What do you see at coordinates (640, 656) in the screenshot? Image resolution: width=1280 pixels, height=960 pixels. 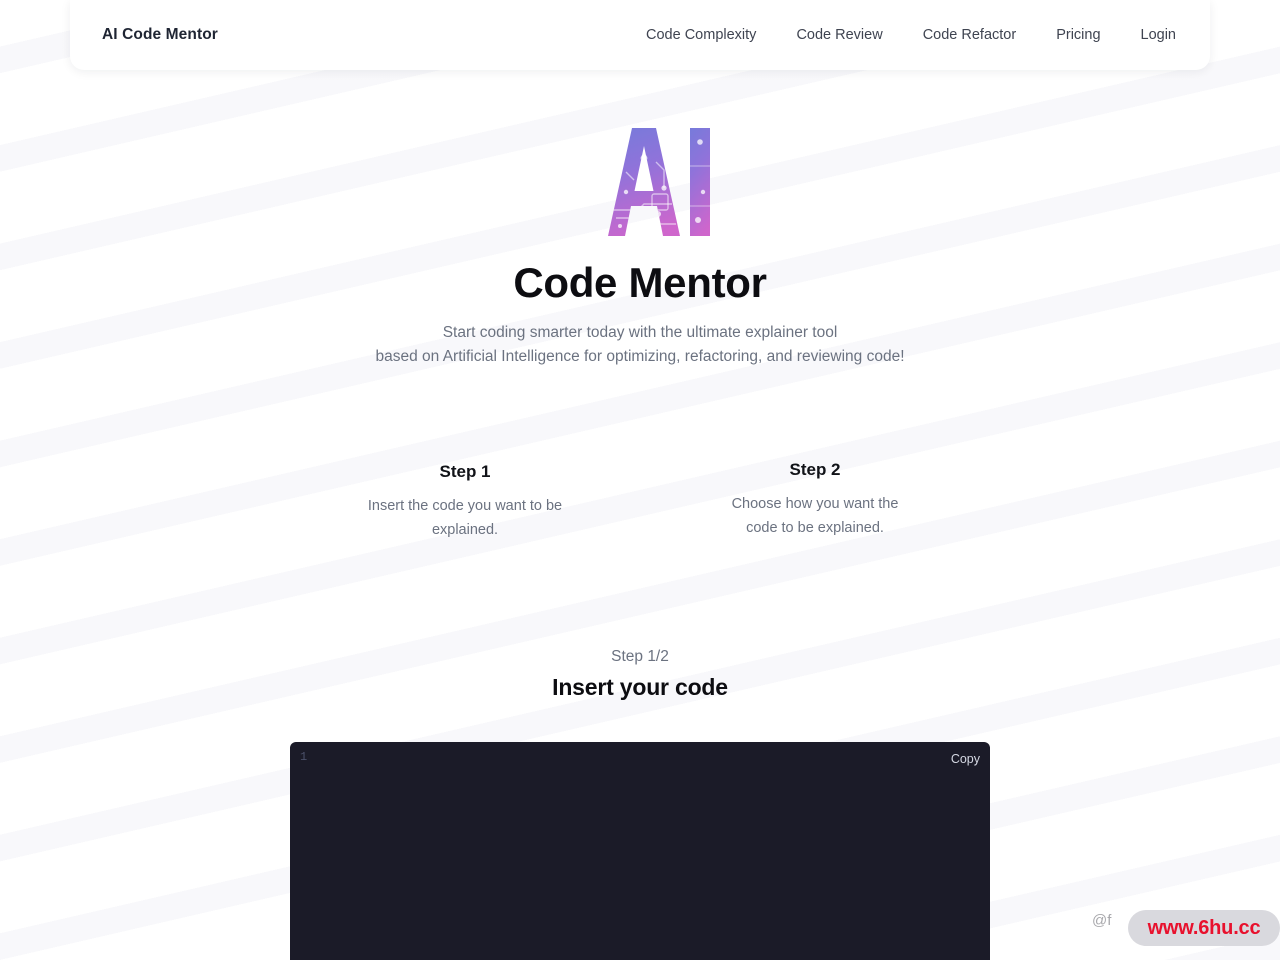 I see `step-counter: Step 1/2` at bounding box center [640, 656].